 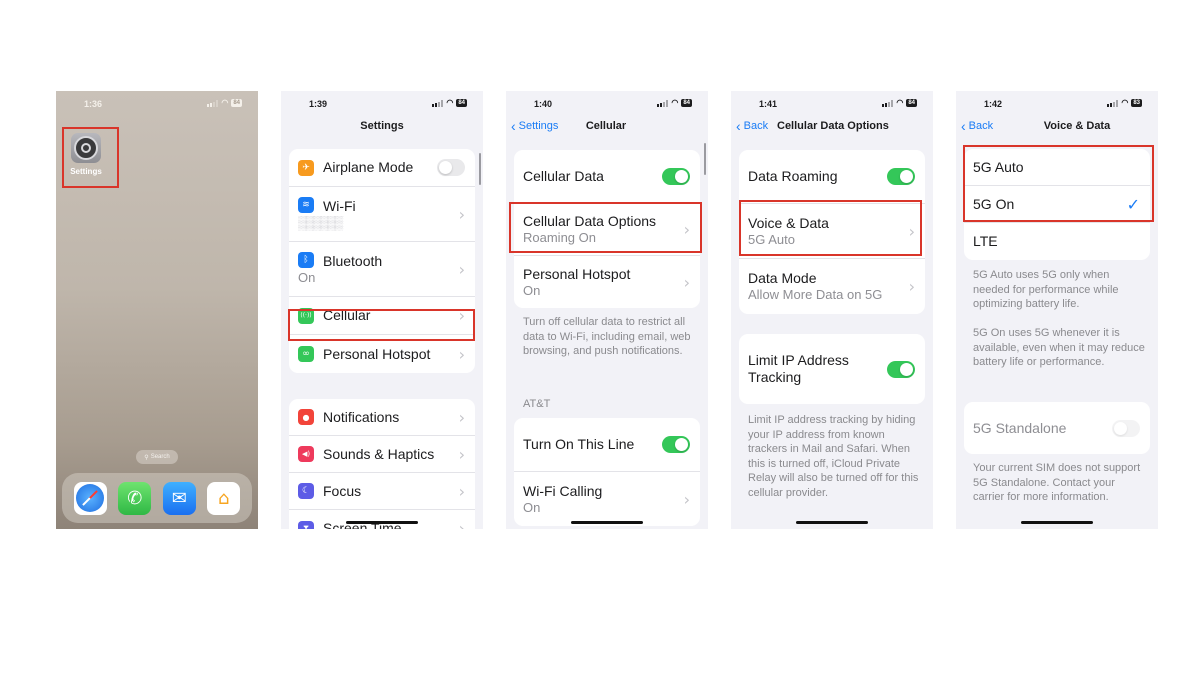 I want to click on network-mode-options: 5G Auto 5G On ✓ LTE, so click(x=1057, y=204).